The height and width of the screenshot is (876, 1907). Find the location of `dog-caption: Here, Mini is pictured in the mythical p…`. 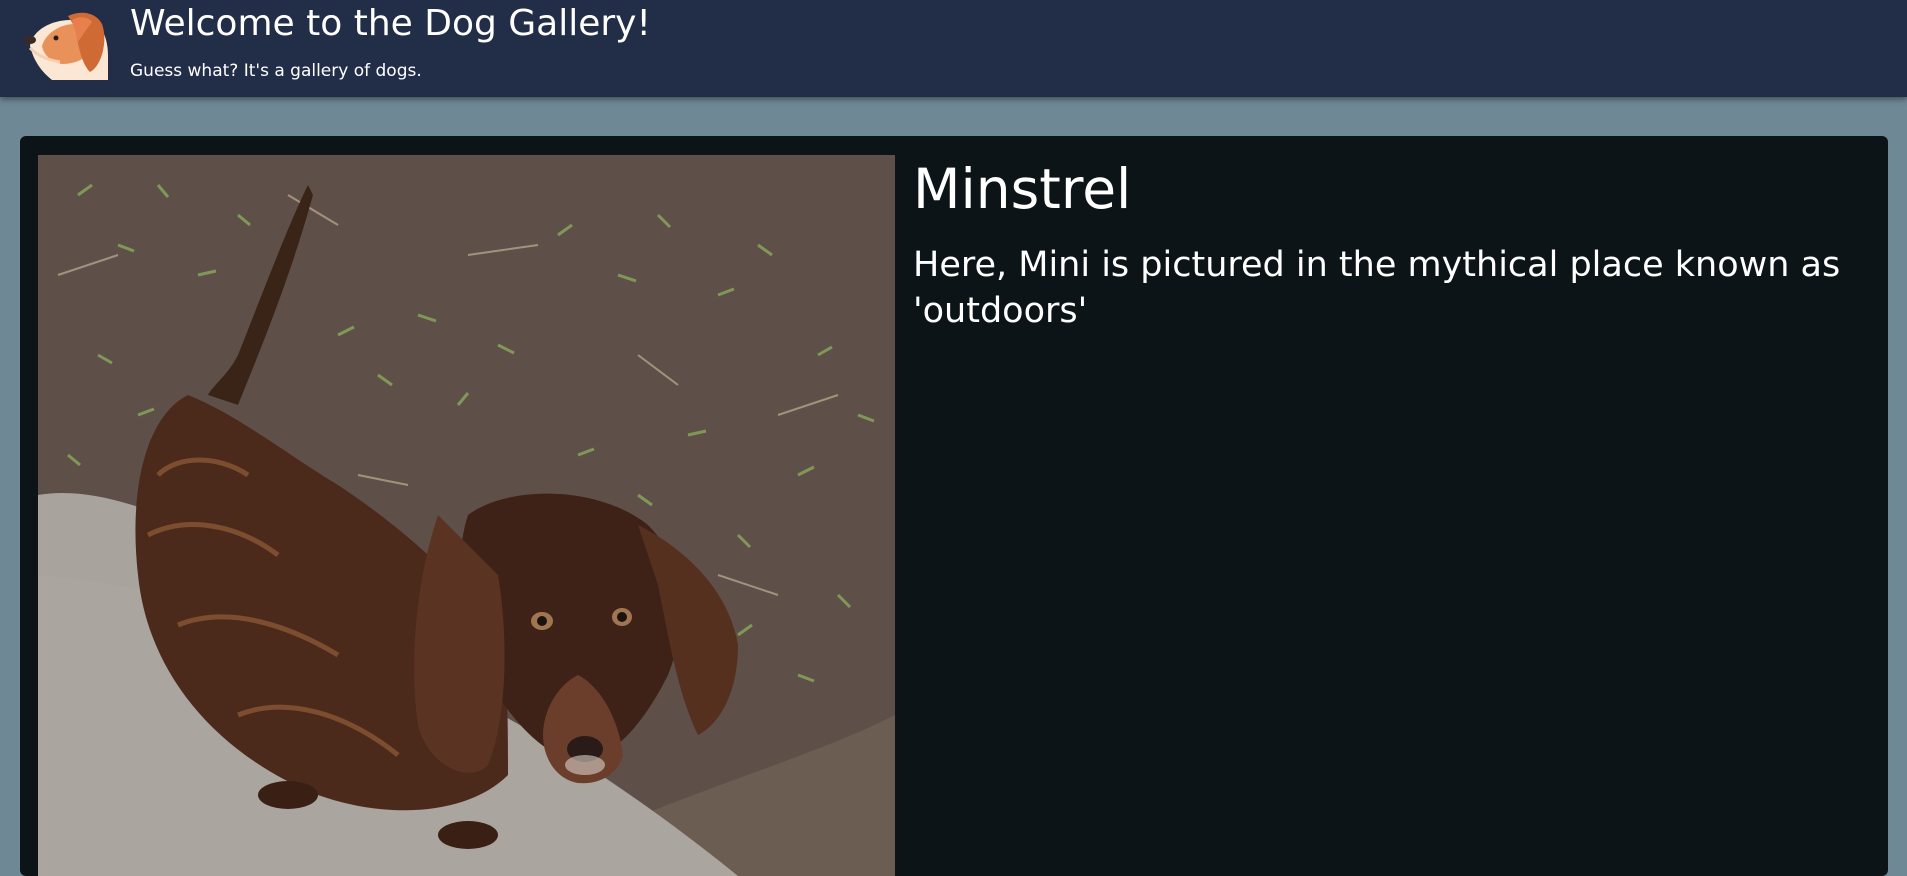

dog-caption: Here, Mini is pictured in the mythical p… is located at coordinates (1377, 288).